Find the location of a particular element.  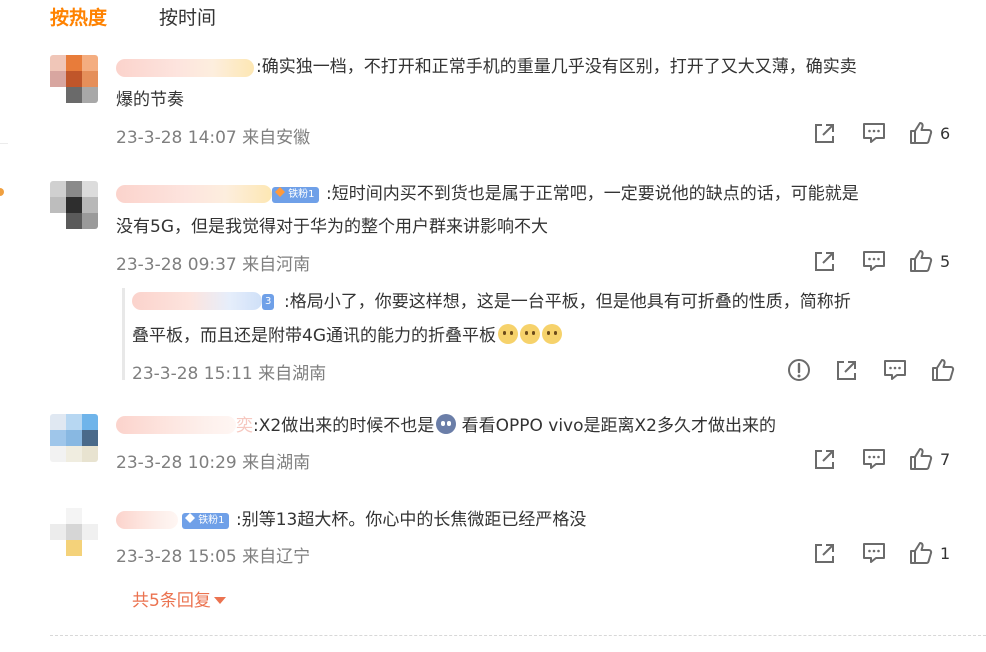

page-edge-line is located at coordinates (4, 143).